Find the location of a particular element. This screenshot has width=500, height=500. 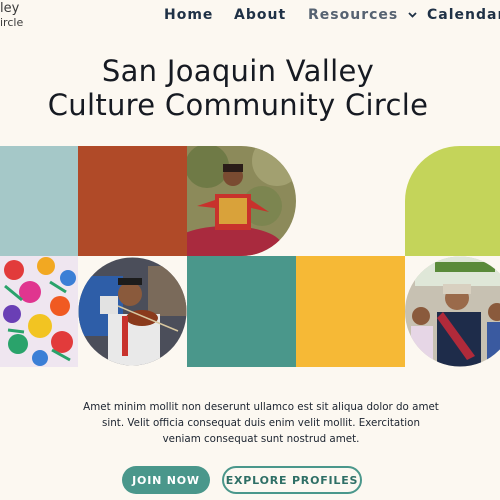

queen-photo is located at coordinates (452, 311).